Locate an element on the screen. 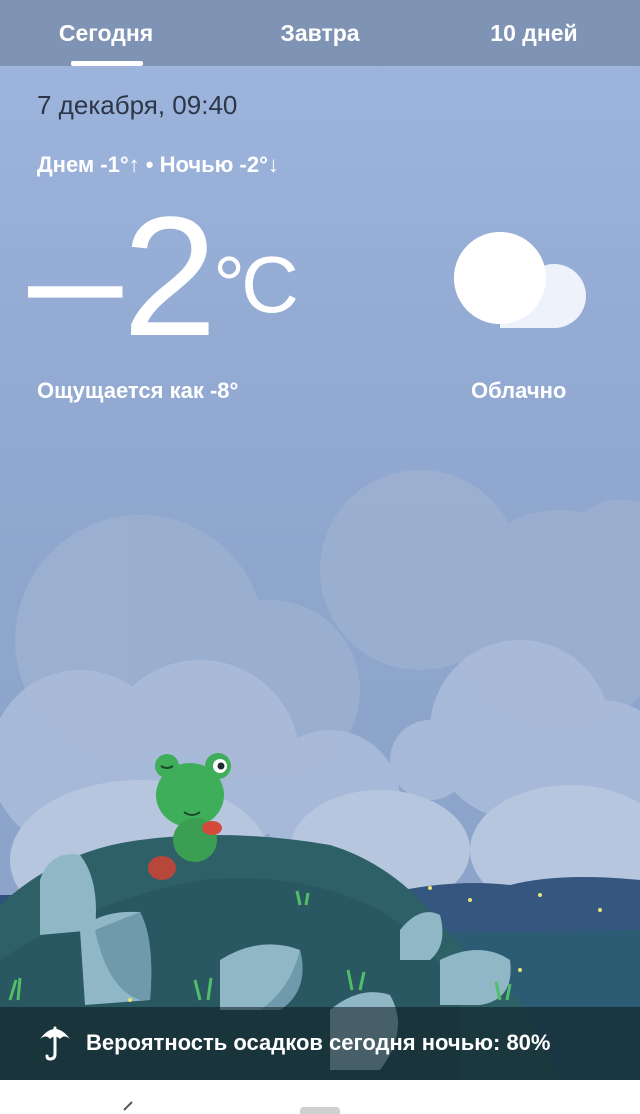  cloud-icon is located at coordinates (520, 280).